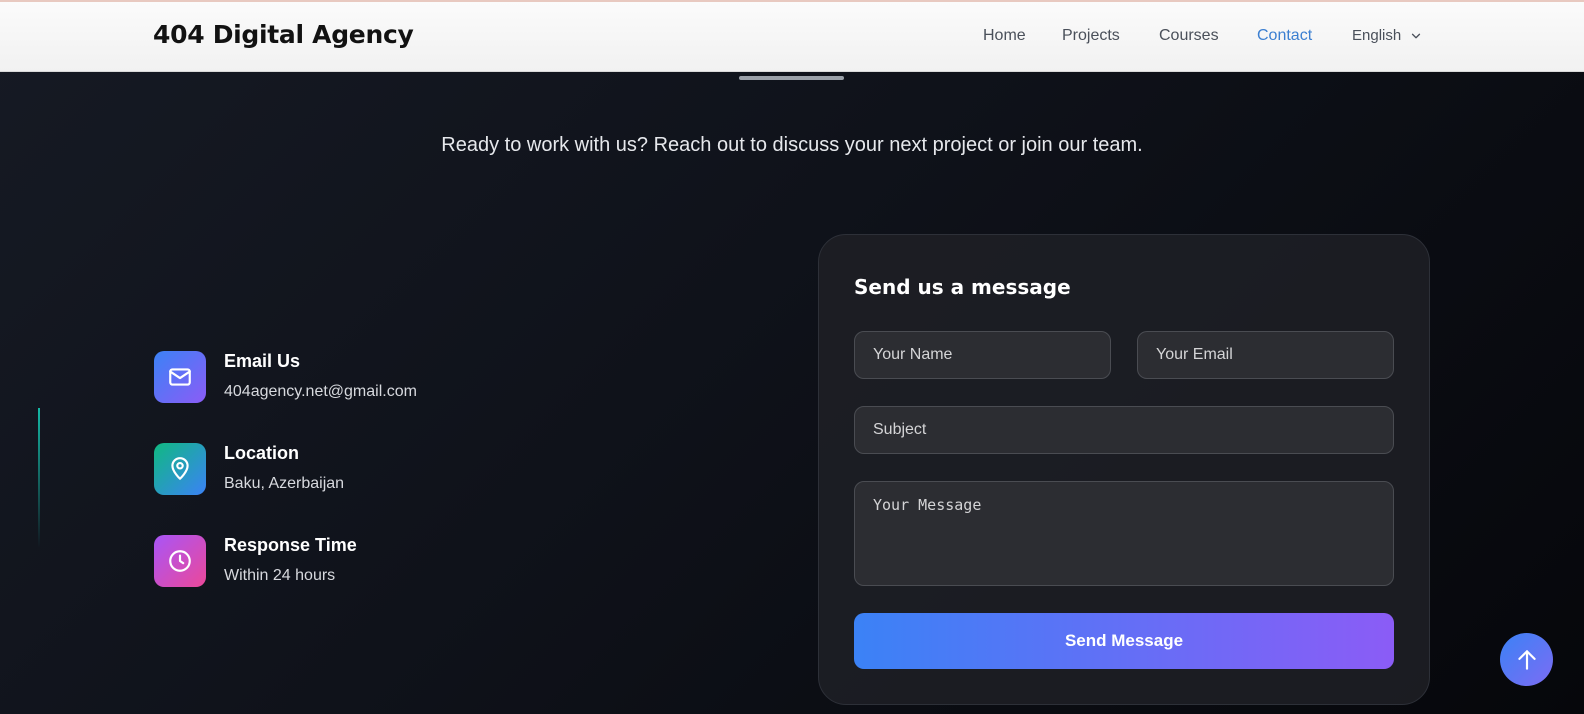  What do you see at coordinates (1284, 36) in the screenshot?
I see `nav-contact: Contact` at bounding box center [1284, 36].